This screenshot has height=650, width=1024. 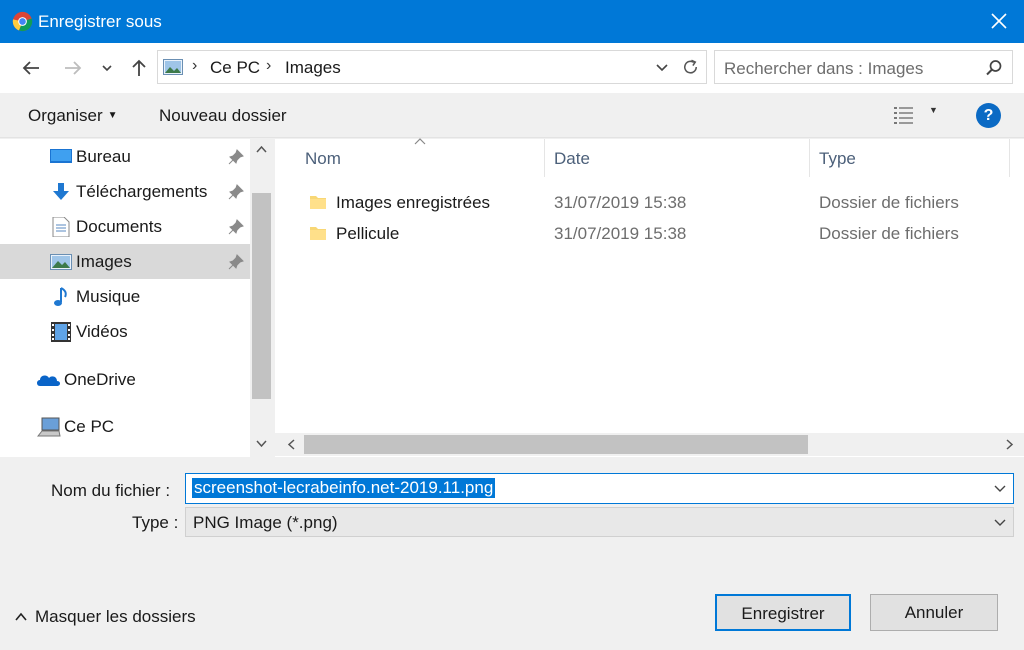 What do you see at coordinates (261, 150) in the screenshot?
I see `scroll-up-icon` at bounding box center [261, 150].